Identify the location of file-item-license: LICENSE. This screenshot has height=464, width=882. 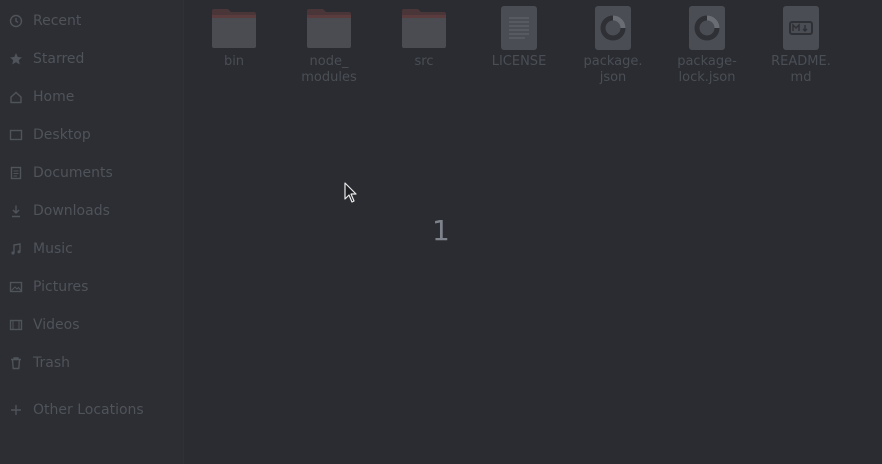
(519, 38).